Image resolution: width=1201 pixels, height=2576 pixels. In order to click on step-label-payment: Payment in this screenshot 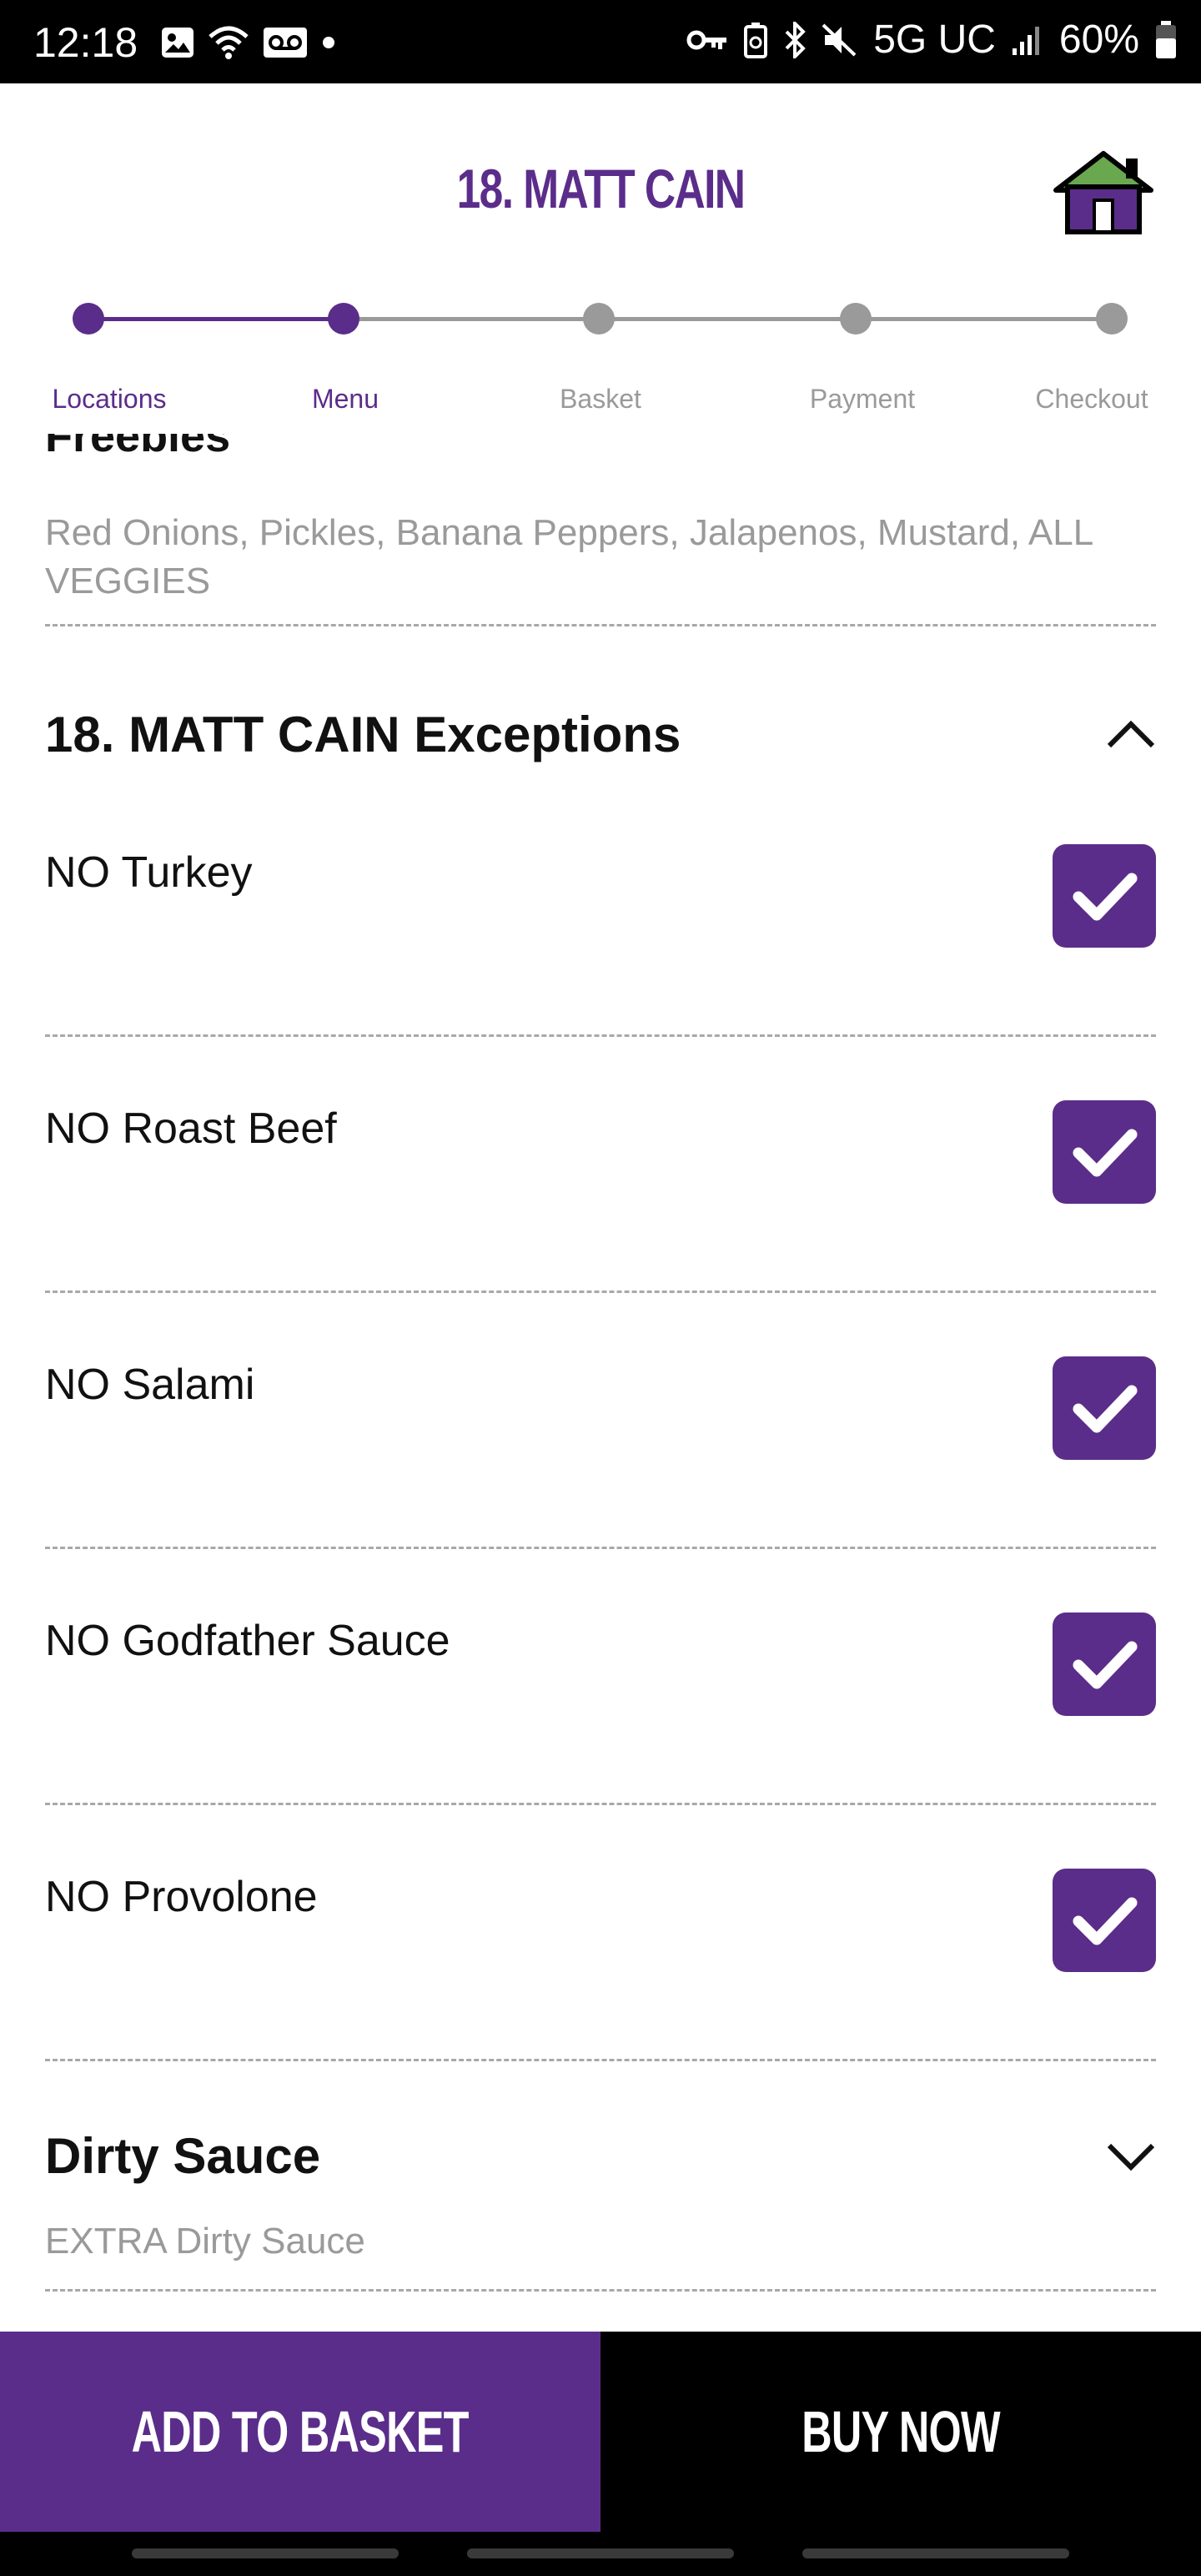, I will do `click(863, 399)`.